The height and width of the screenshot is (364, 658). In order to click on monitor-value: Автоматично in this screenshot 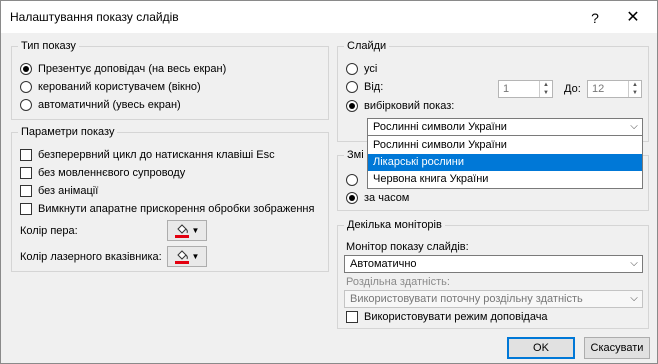, I will do `click(383, 264)`.